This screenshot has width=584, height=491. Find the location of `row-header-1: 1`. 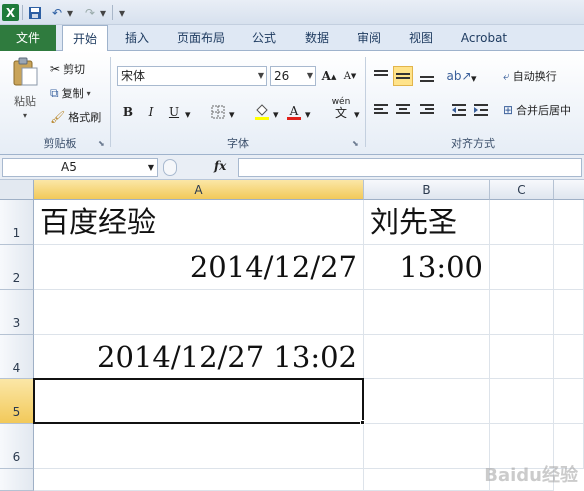

row-header-1: 1 is located at coordinates (17, 222).